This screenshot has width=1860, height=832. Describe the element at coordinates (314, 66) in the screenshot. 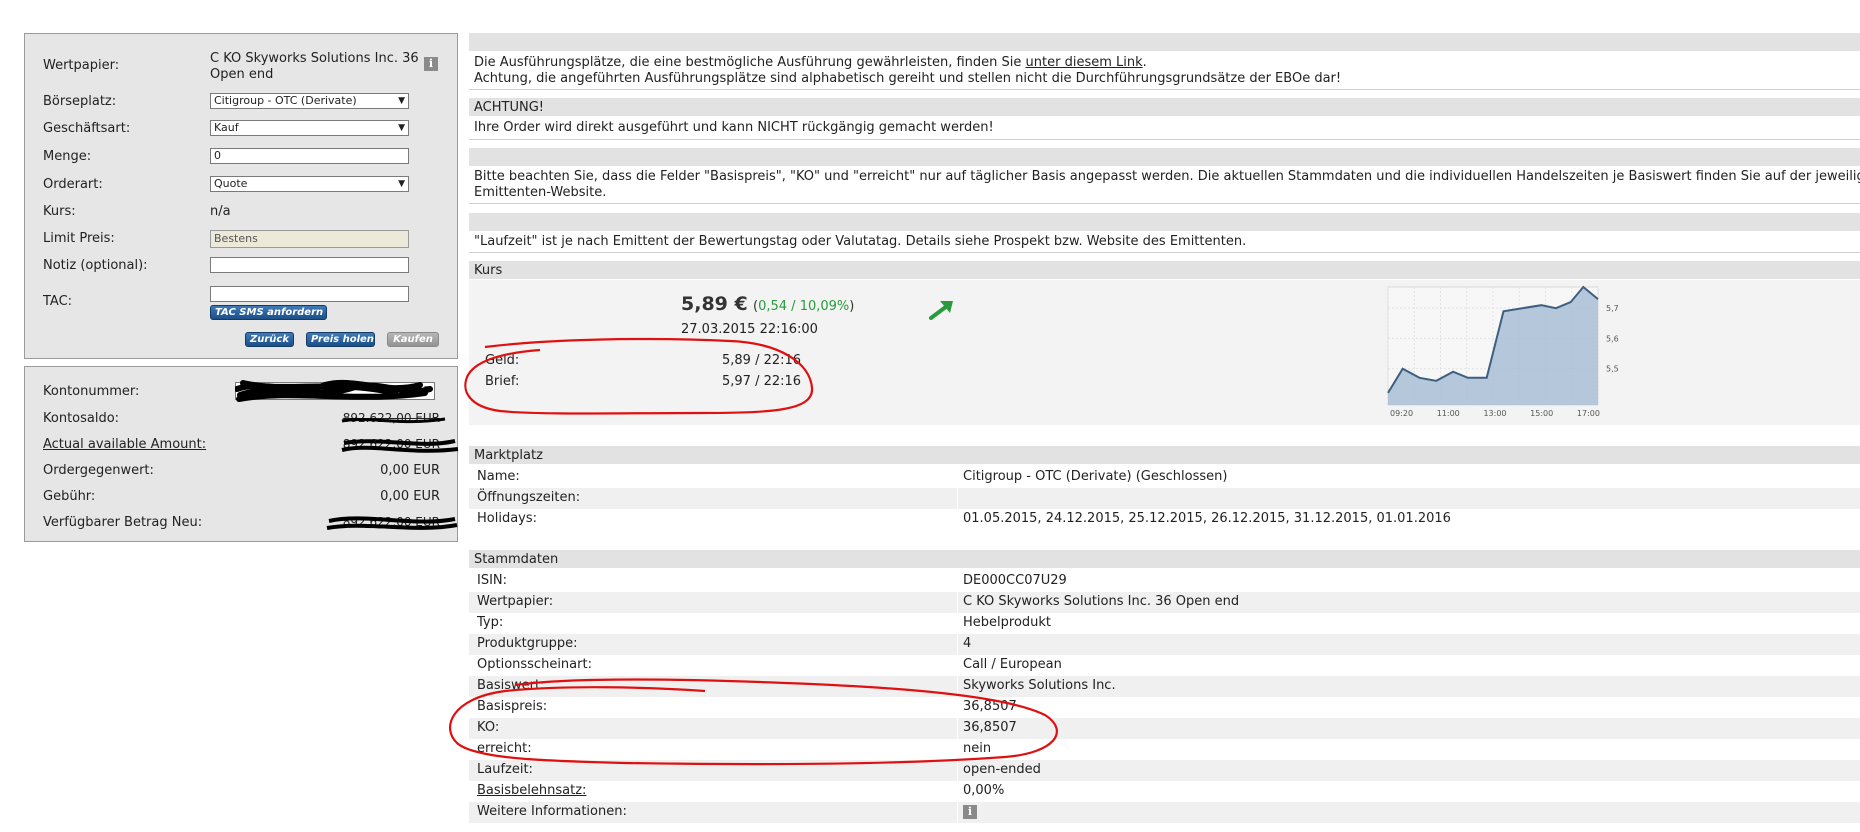

I see `wertpapier-value: C KO Skyworks Solutions Inc. 36 Open end` at that location.